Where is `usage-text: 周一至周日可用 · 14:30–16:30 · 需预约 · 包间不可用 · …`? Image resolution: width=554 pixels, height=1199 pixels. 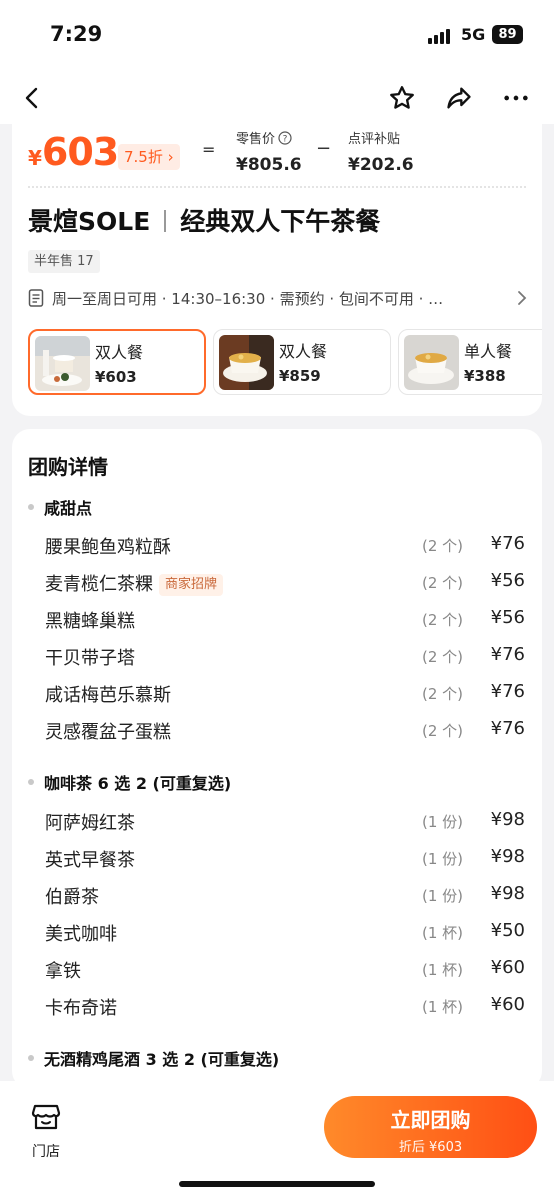 usage-text: 周一至周日可用 · 14:30–16:30 · 需预约 · 包间不可用 · … is located at coordinates (248, 298).